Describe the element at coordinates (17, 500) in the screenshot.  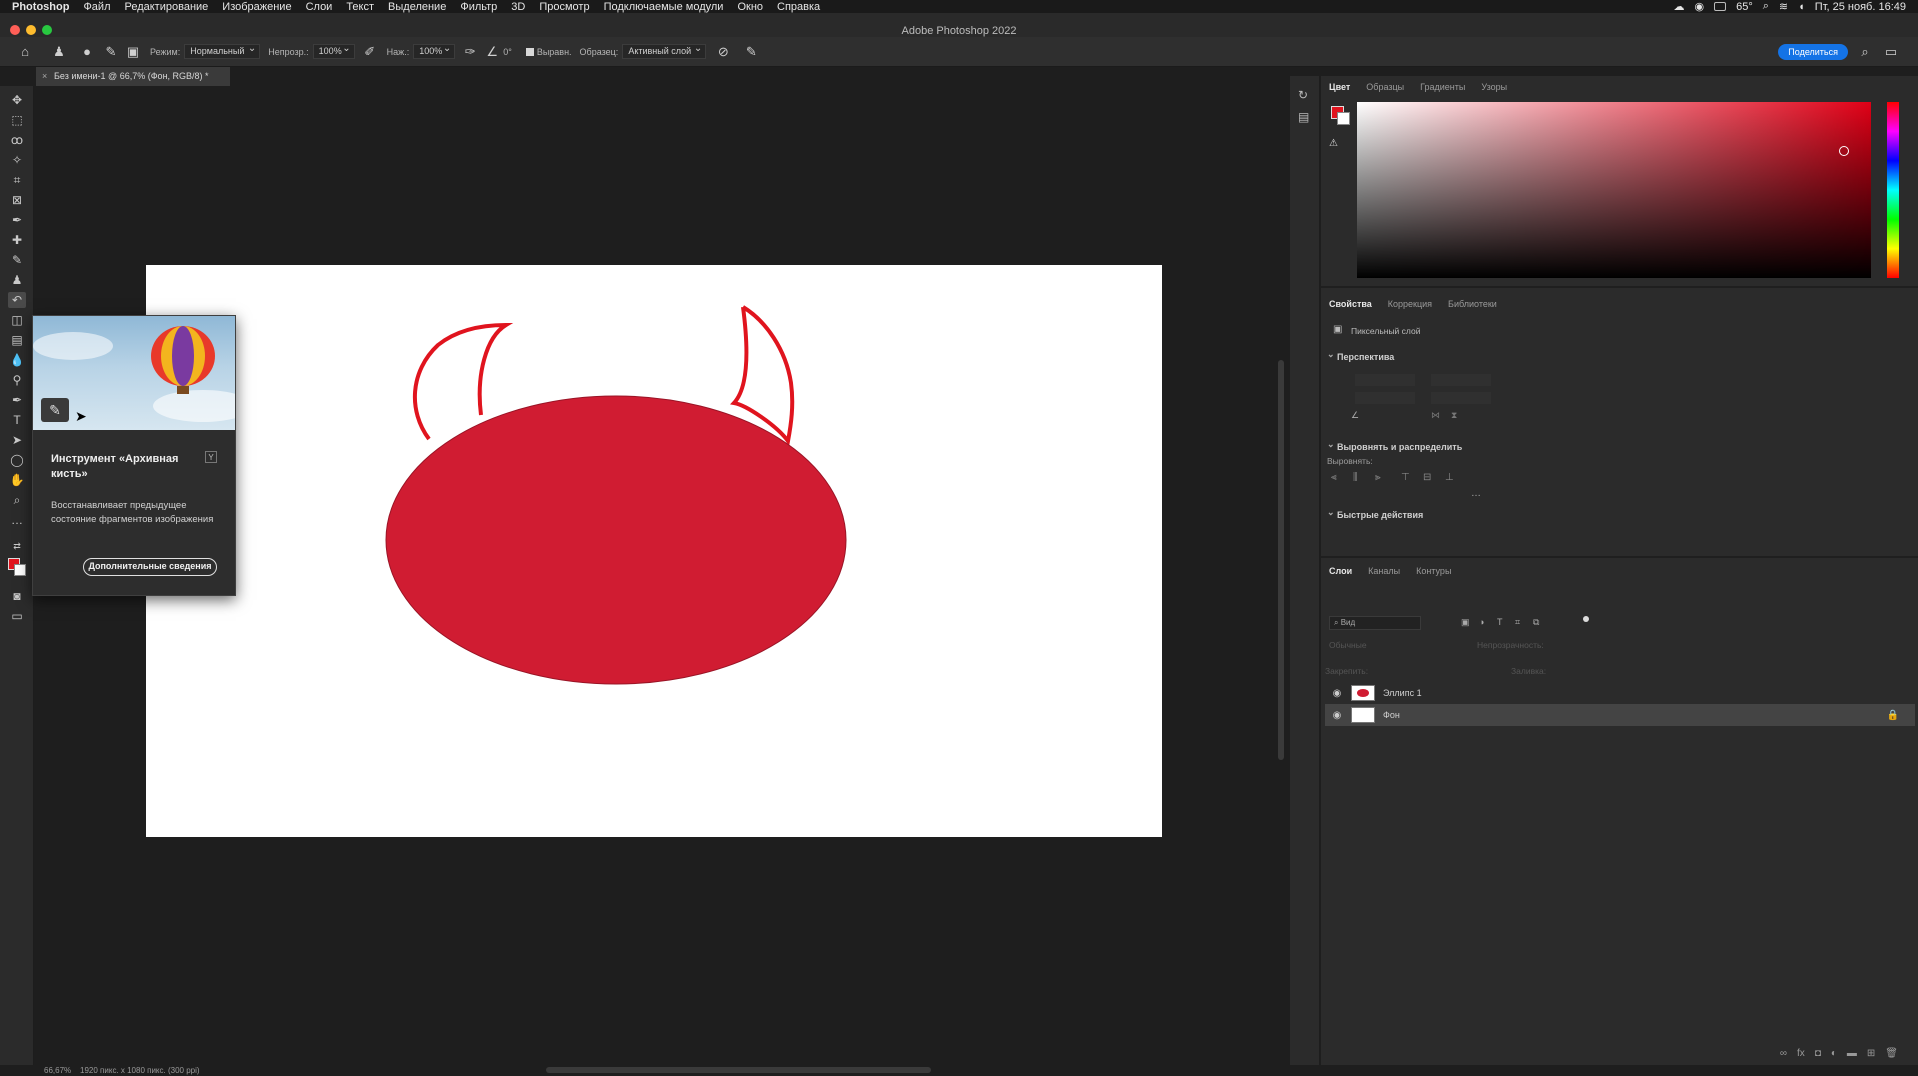
I see `zoom-tool-icon: ⌕` at that location.